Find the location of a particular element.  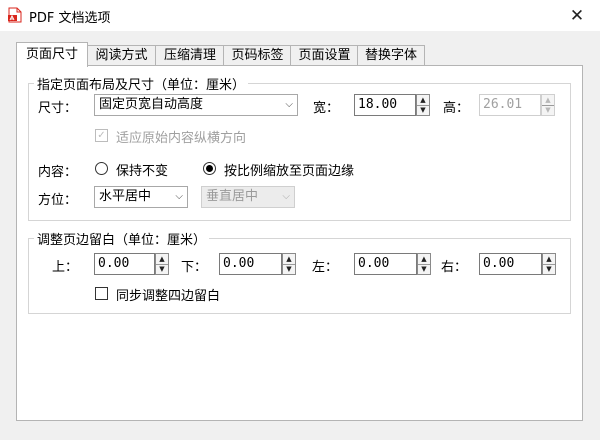

scale-to-edge-radio is located at coordinates (209, 168).